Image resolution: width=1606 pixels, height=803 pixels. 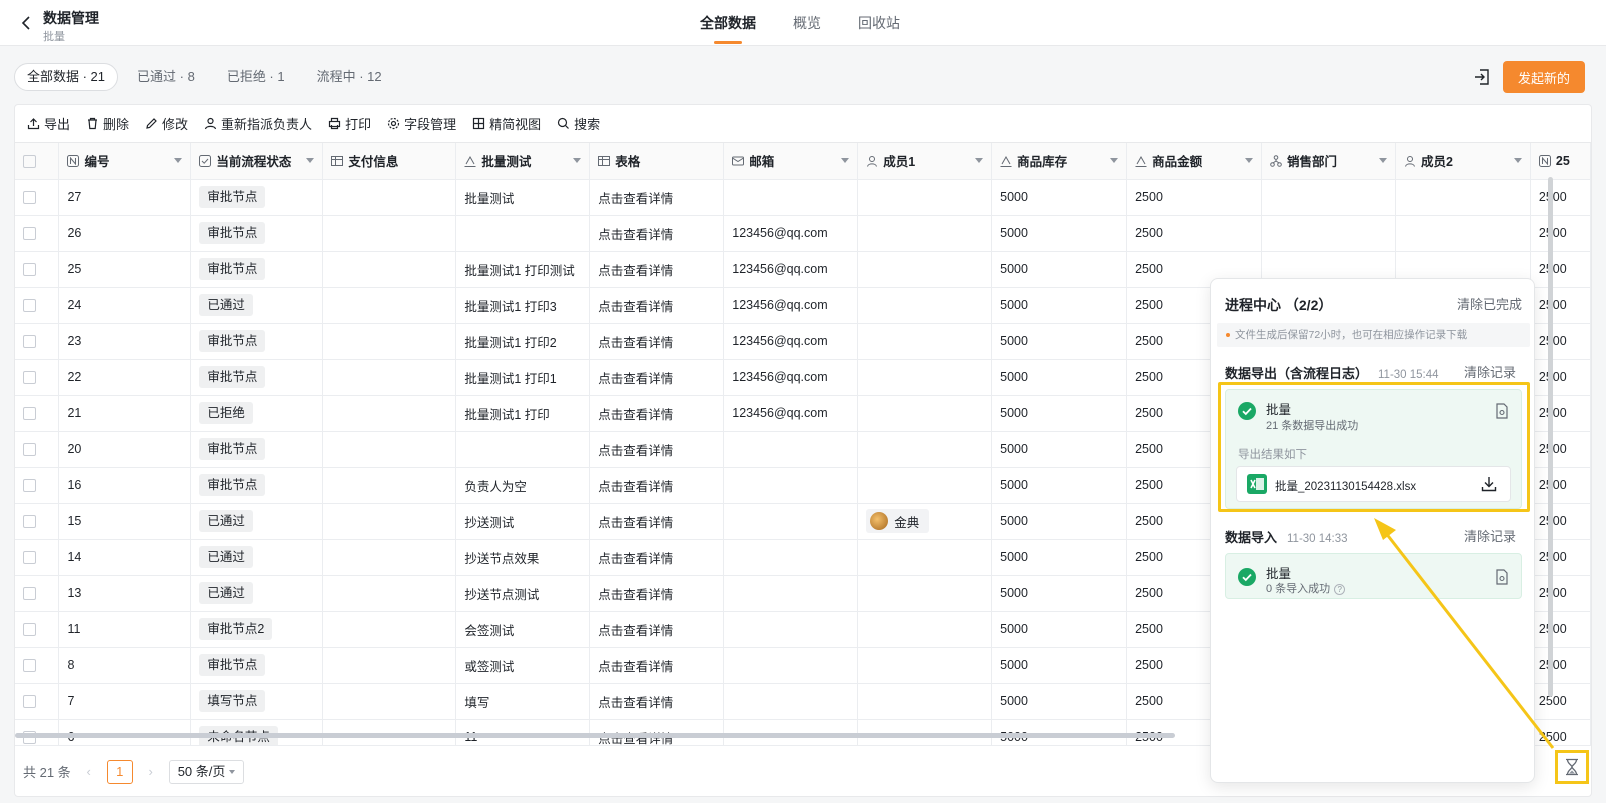 I want to click on table-row: 26 审批节点 点击查看详情 123456@qq.com 5000 2500 2500, so click(x=803, y=233).